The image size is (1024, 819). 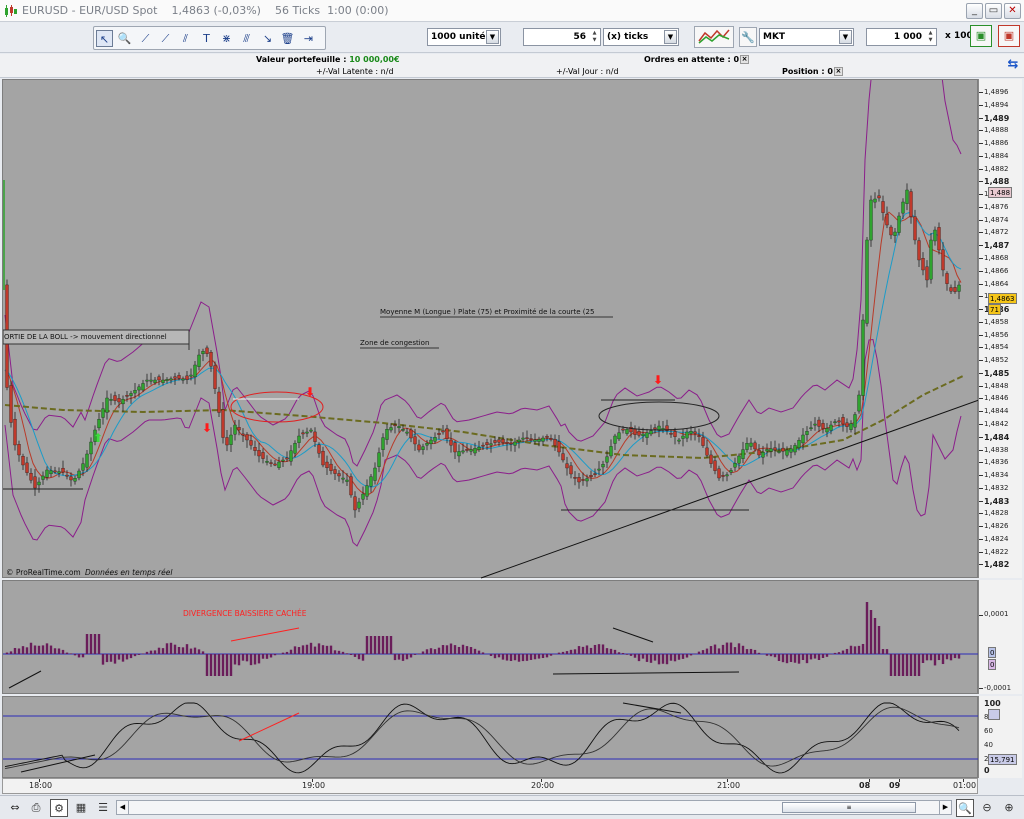 What do you see at coordinates (997, 246) in the screenshot?
I see `price-tick: 1,487` at bounding box center [997, 246].